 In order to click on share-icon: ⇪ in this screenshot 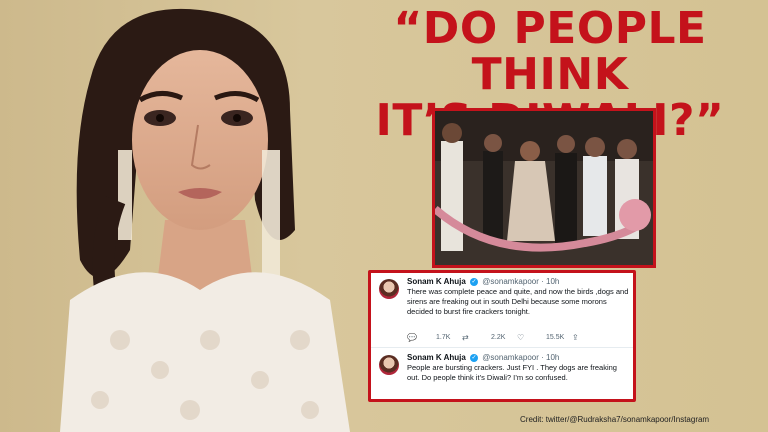, I will do `click(575, 337)`.